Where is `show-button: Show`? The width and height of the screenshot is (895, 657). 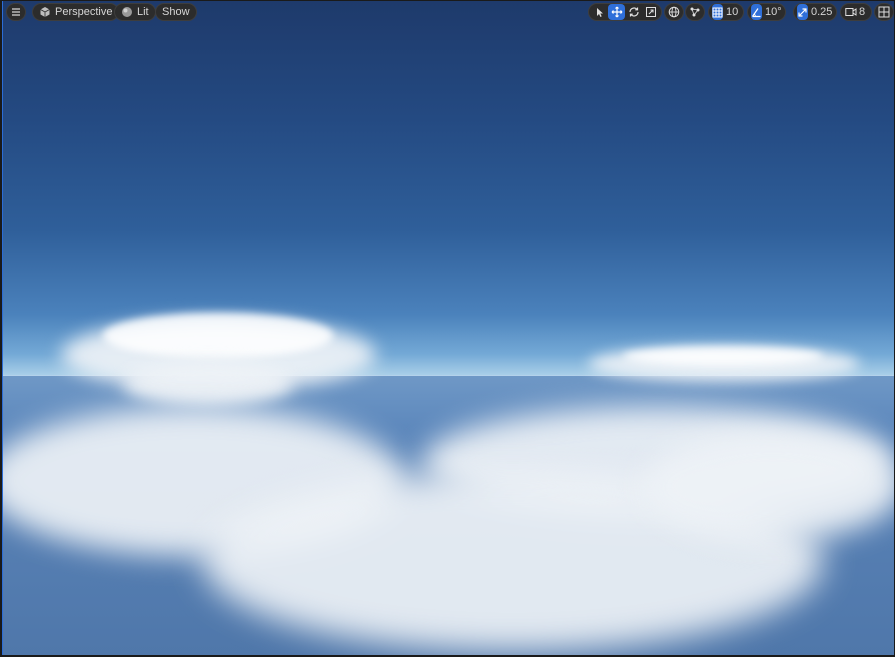
show-button: Show is located at coordinates (176, 12).